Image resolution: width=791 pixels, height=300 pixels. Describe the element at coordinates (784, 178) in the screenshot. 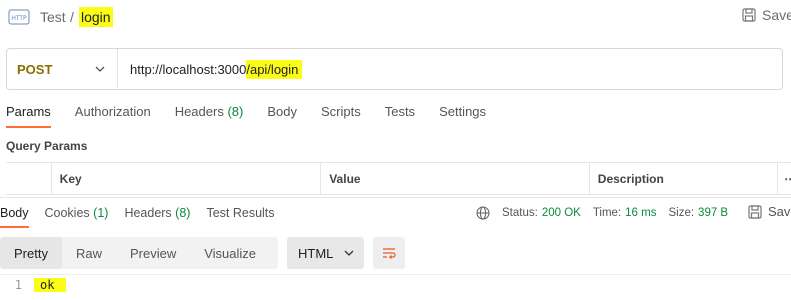

I see `more-options-icon: ⋯` at that location.